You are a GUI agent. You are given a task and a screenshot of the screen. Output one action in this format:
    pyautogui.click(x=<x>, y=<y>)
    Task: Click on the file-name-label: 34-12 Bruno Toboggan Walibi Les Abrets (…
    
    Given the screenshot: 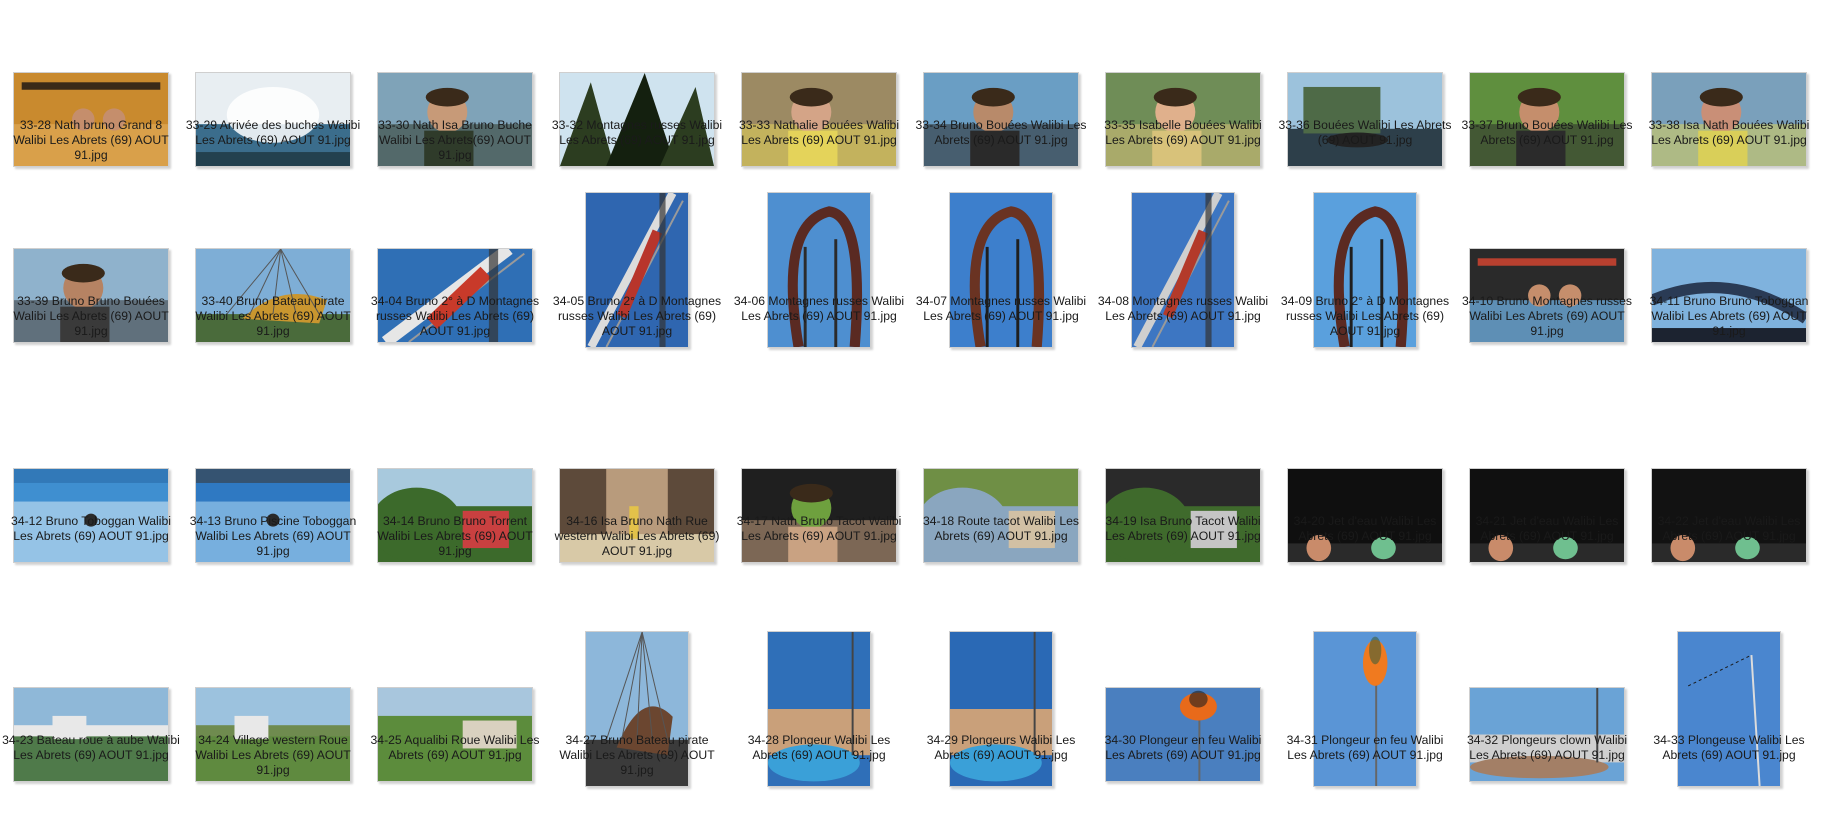 What is the action you would take?
    pyautogui.click(x=91, y=529)
    